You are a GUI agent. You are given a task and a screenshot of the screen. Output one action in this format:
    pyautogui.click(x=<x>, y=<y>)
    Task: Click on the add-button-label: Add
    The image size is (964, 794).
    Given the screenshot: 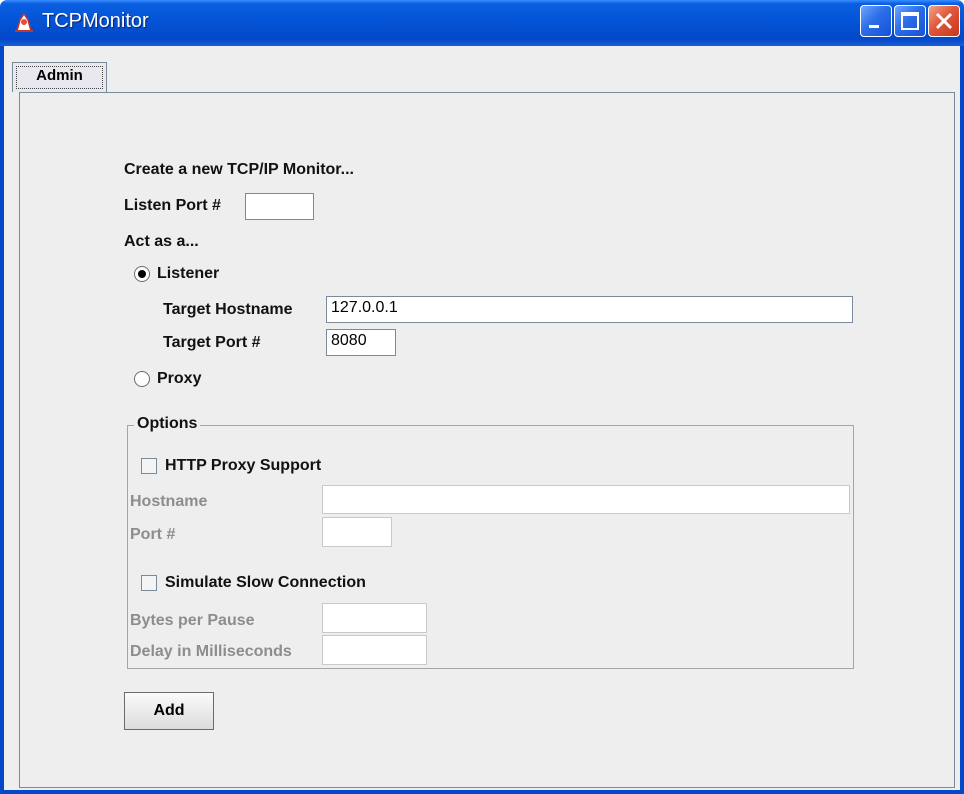 What is the action you would take?
    pyautogui.click(x=169, y=710)
    